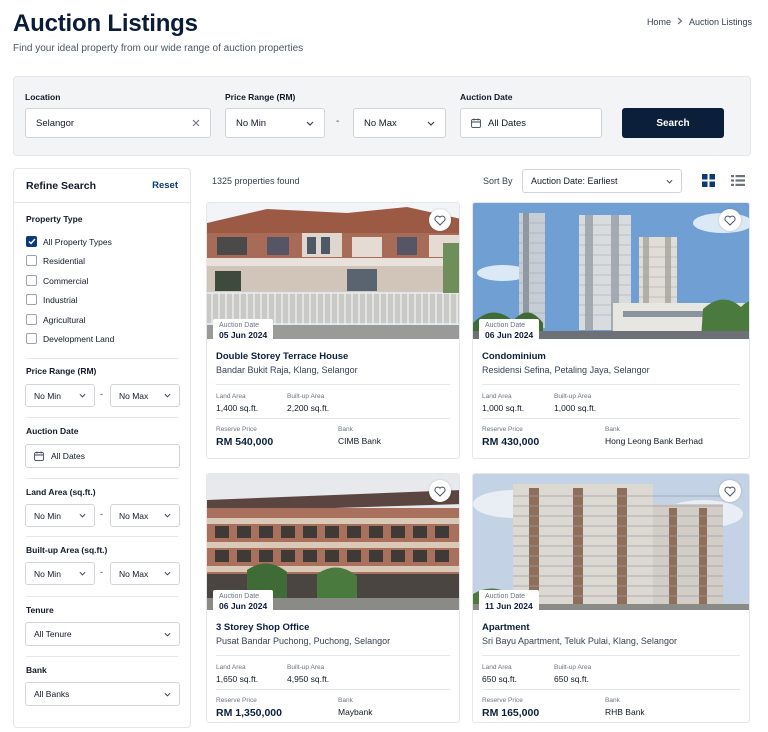 The image size is (768, 732). I want to click on sort-label: Sort By, so click(498, 181).